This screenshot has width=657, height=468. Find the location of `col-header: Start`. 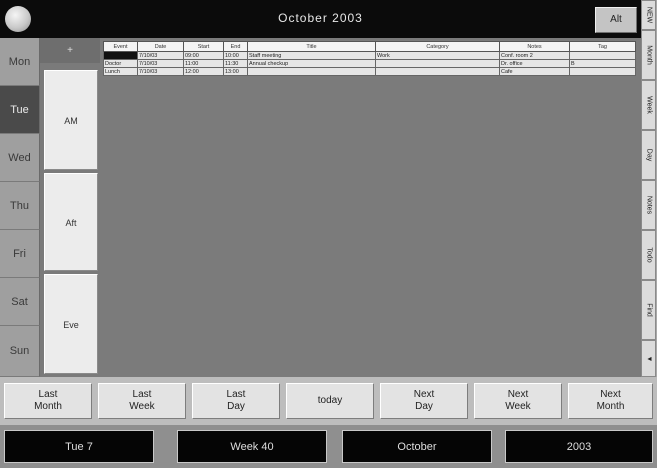

col-header: Start is located at coordinates (203, 46).